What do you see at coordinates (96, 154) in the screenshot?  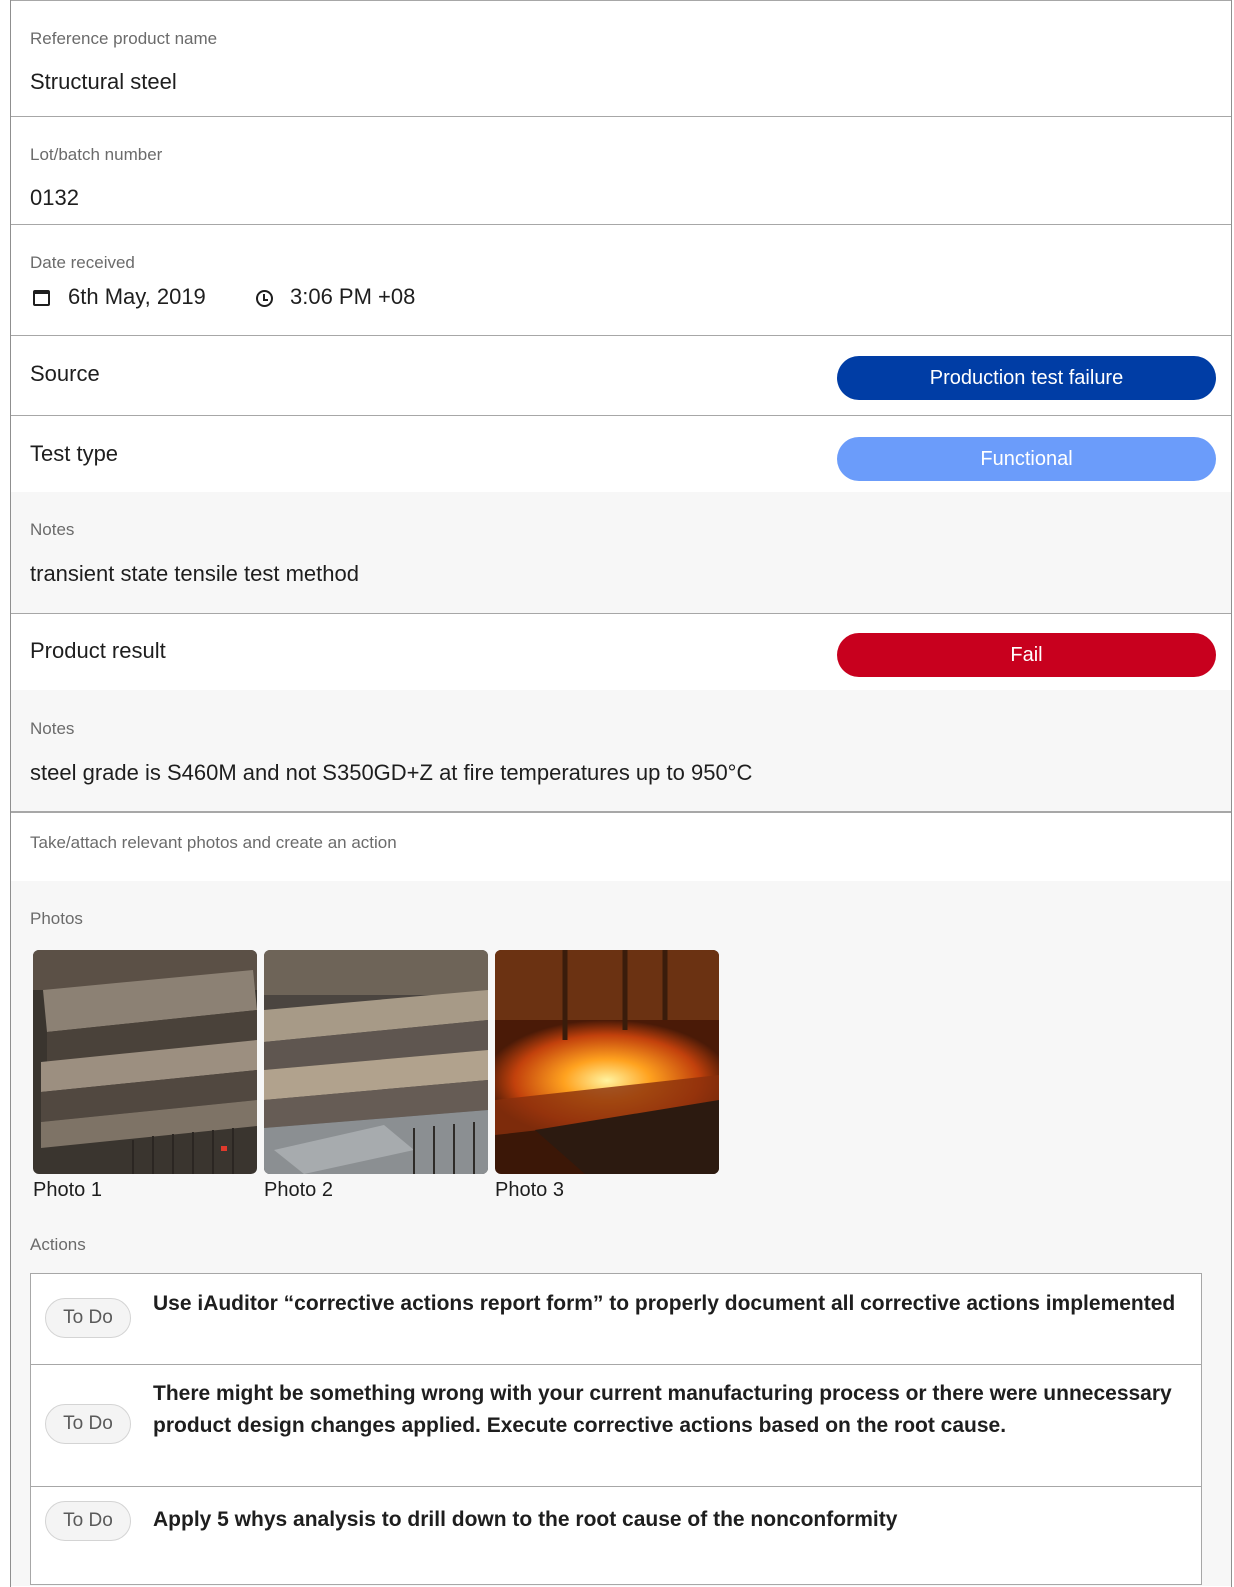 I see `lot-number-label: Lot/batch number` at bounding box center [96, 154].